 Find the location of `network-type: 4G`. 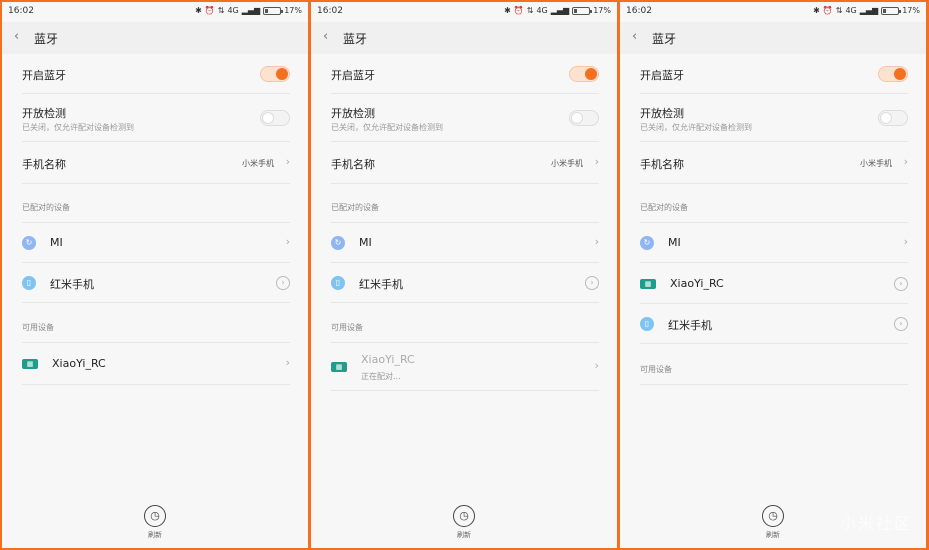

network-type: 4G is located at coordinates (542, 10).